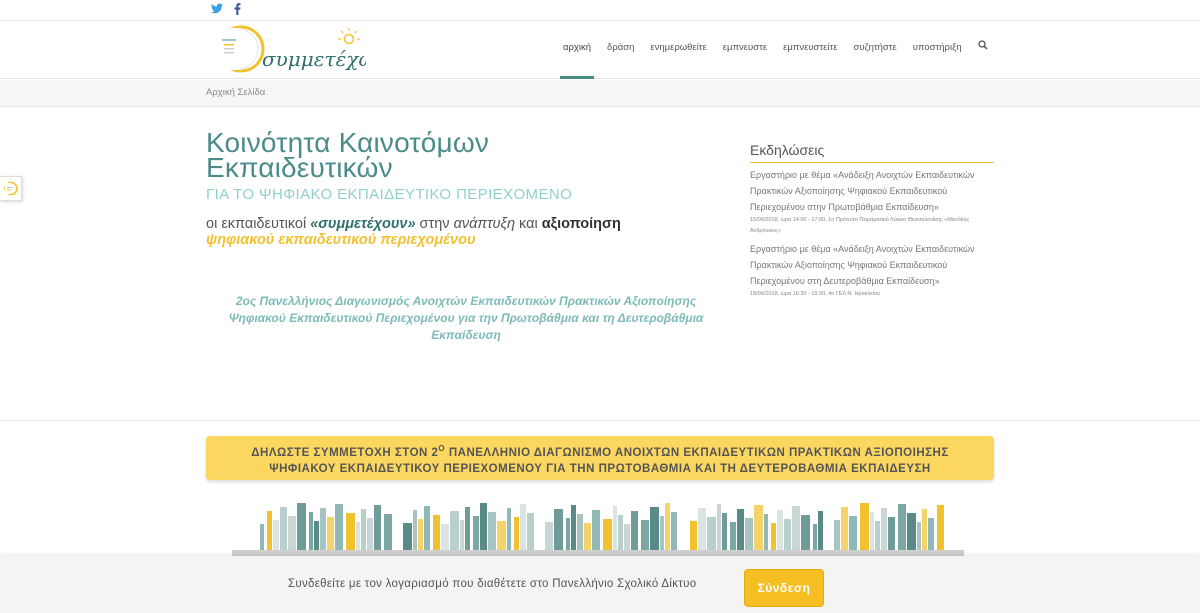 This screenshot has height=613, width=1200. Describe the element at coordinates (299, 167) in the screenshot. I see `title-line-2: Εκπαιδευτικών` at that location.